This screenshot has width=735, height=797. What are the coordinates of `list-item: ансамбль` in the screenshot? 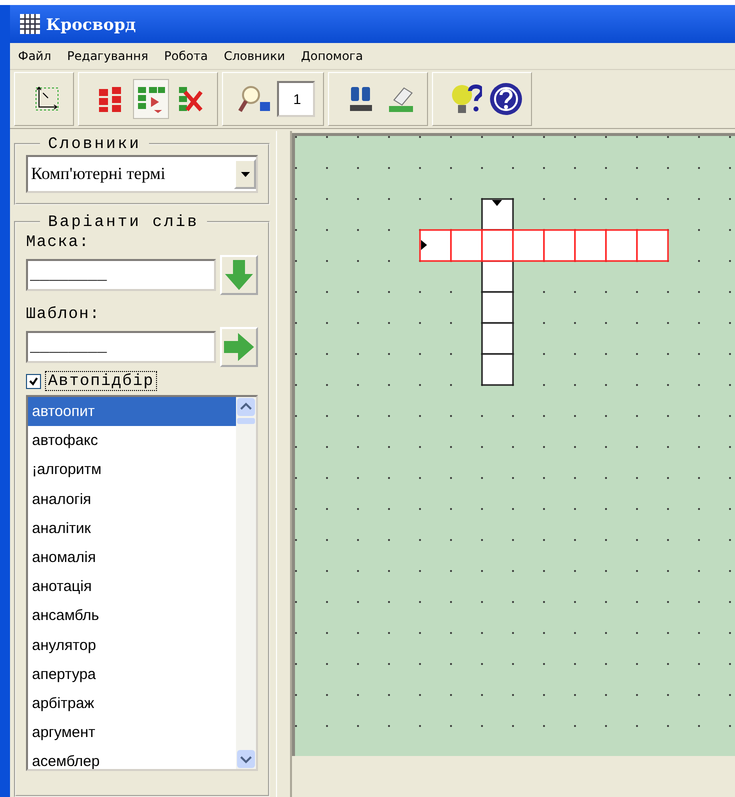 It's located at (132, 615).